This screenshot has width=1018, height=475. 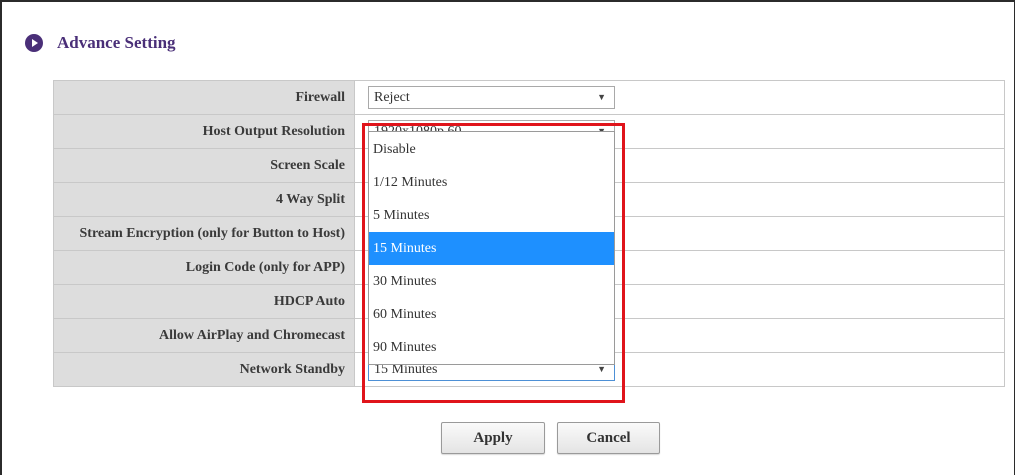 I want to click on allow-airplay-label: Allow AirPlay and Chromecast, so click(x=204, y=335).